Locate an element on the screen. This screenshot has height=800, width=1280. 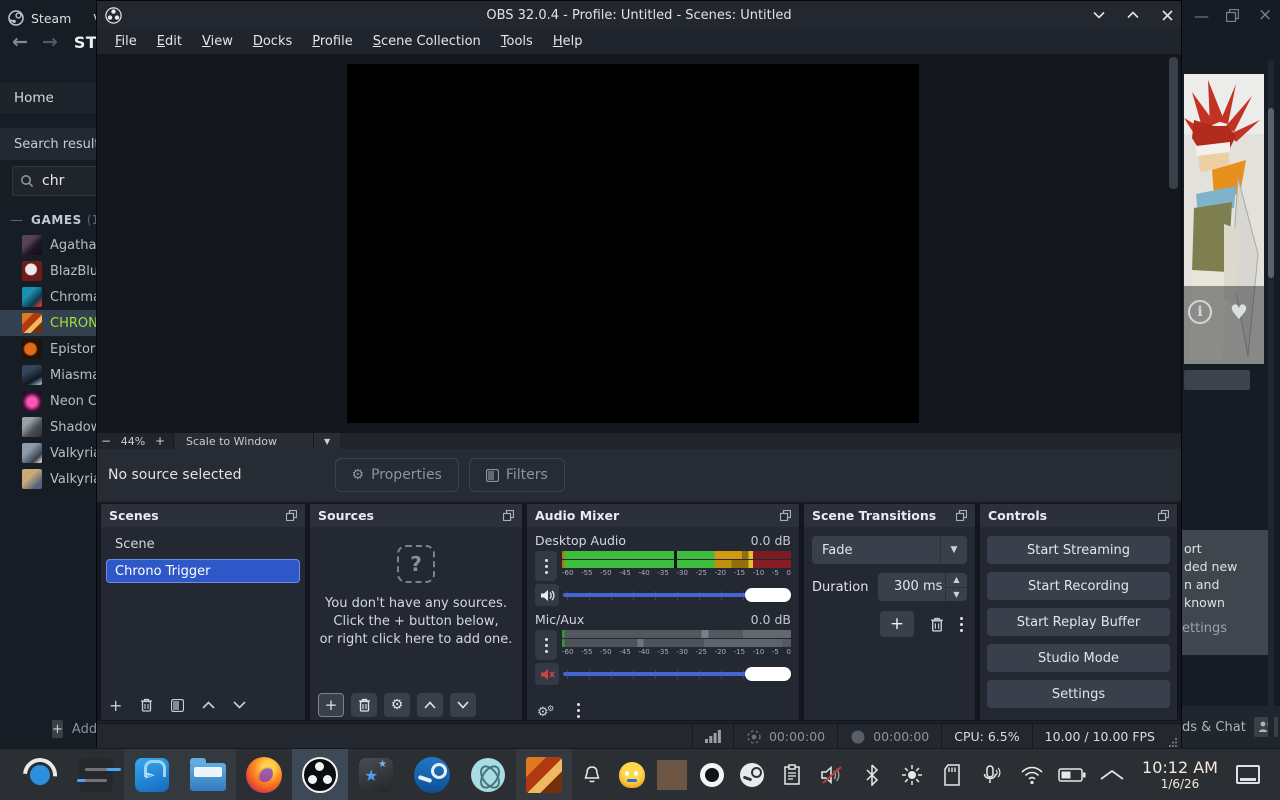
move-down-icon is located at coordinates (239, 705).